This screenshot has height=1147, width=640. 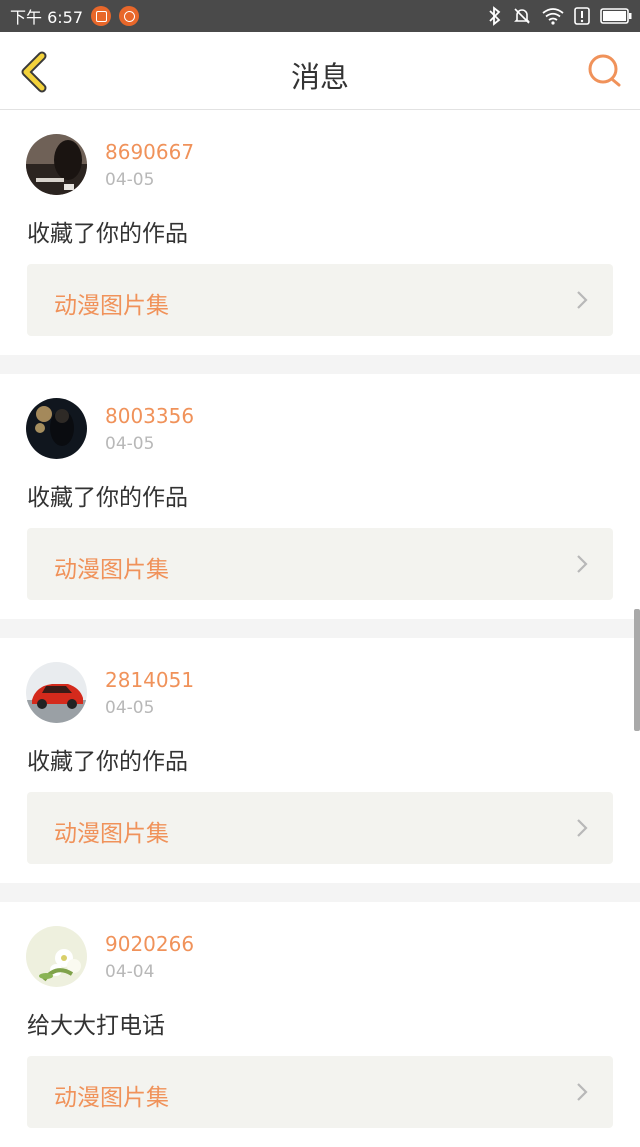 What do you see at coordinates (320, 16) in the screenshot?
I see `status-bar: 下午 6:57` at bounding box center [320, 16].